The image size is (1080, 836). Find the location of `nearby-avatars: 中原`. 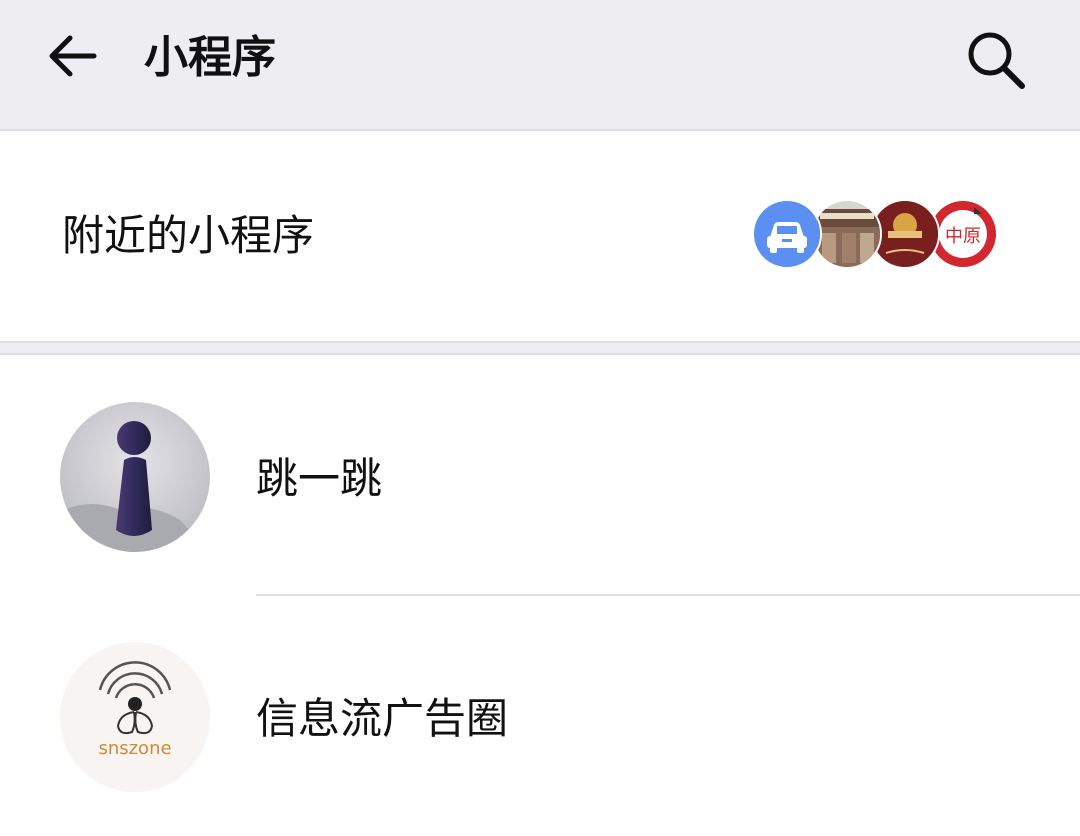

nearby-avatars: 中原 is located at coordinates (877, 234).